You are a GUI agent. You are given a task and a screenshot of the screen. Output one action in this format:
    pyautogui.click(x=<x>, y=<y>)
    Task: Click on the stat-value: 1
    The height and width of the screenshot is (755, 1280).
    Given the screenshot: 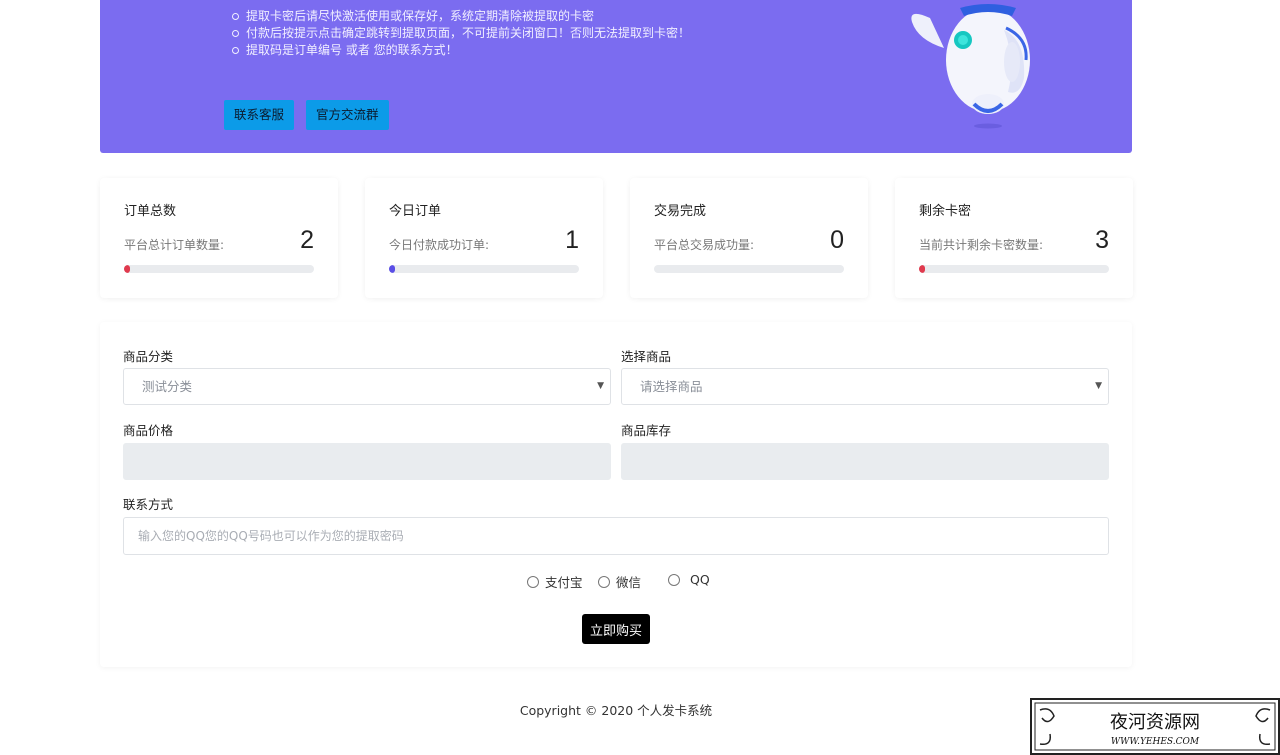 What is the action you would take?
    pyautogui.click(x=572, y=240)
    